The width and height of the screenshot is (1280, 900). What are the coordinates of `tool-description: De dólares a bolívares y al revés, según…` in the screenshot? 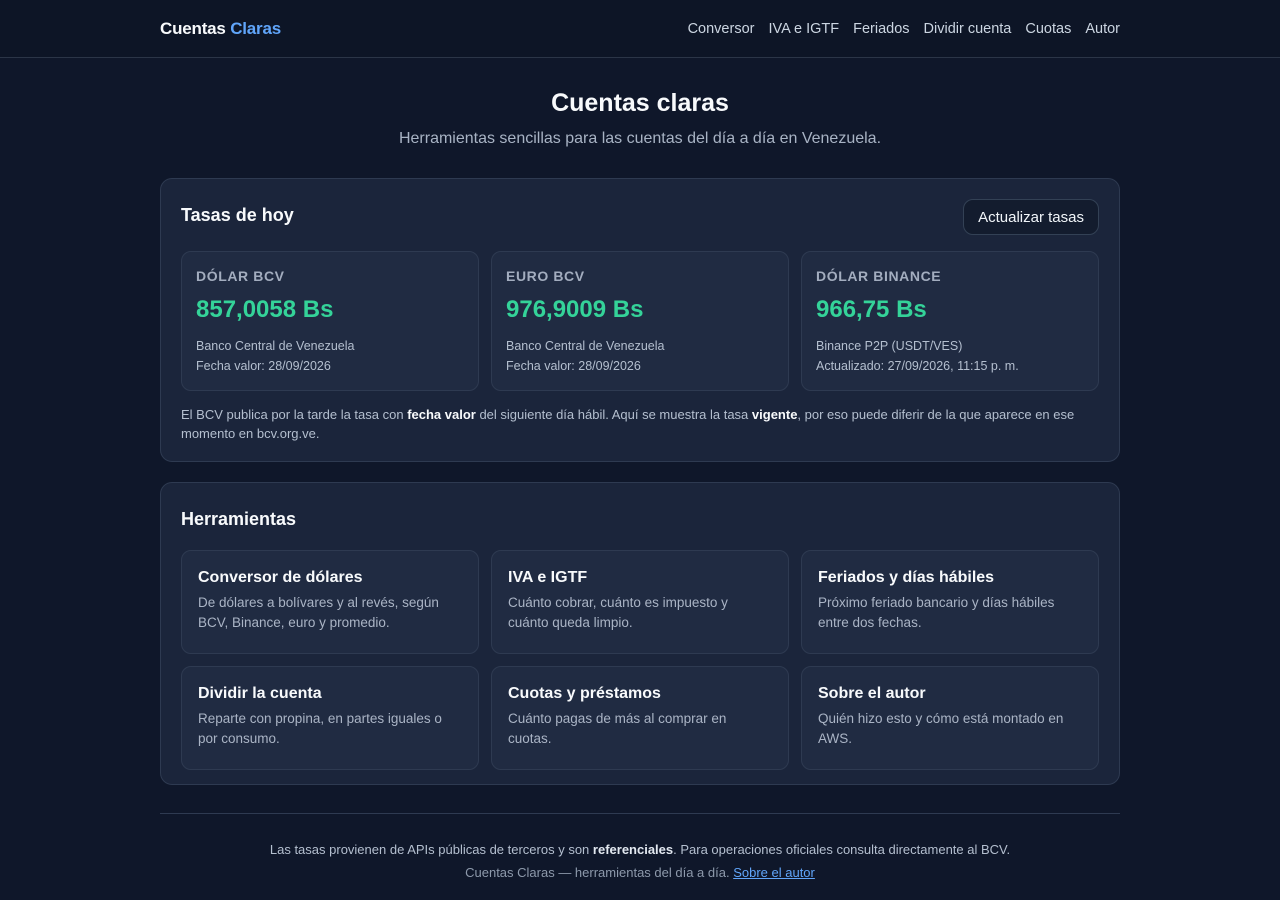 It's located at (318, 612).